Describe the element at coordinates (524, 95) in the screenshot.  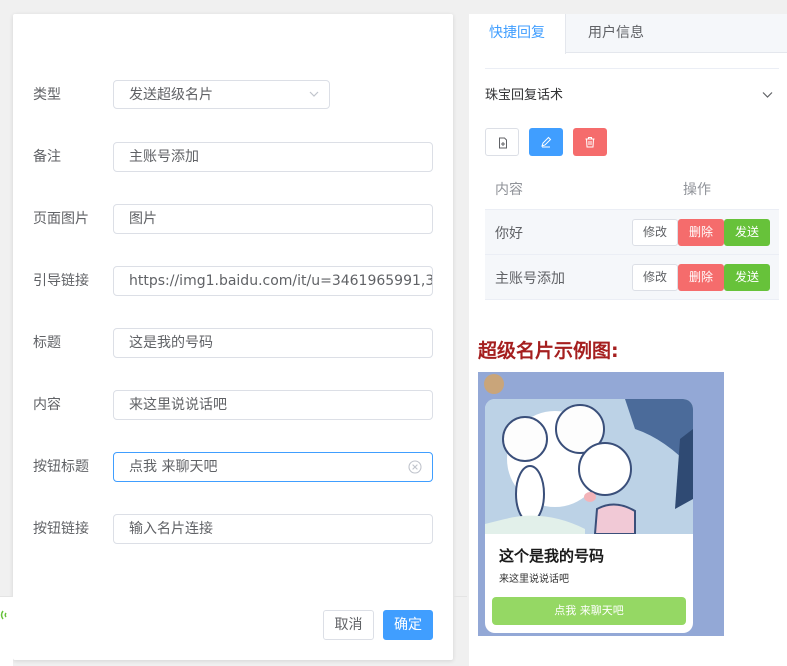
I see `collapse-title: 珠宝回复话术` at that location.